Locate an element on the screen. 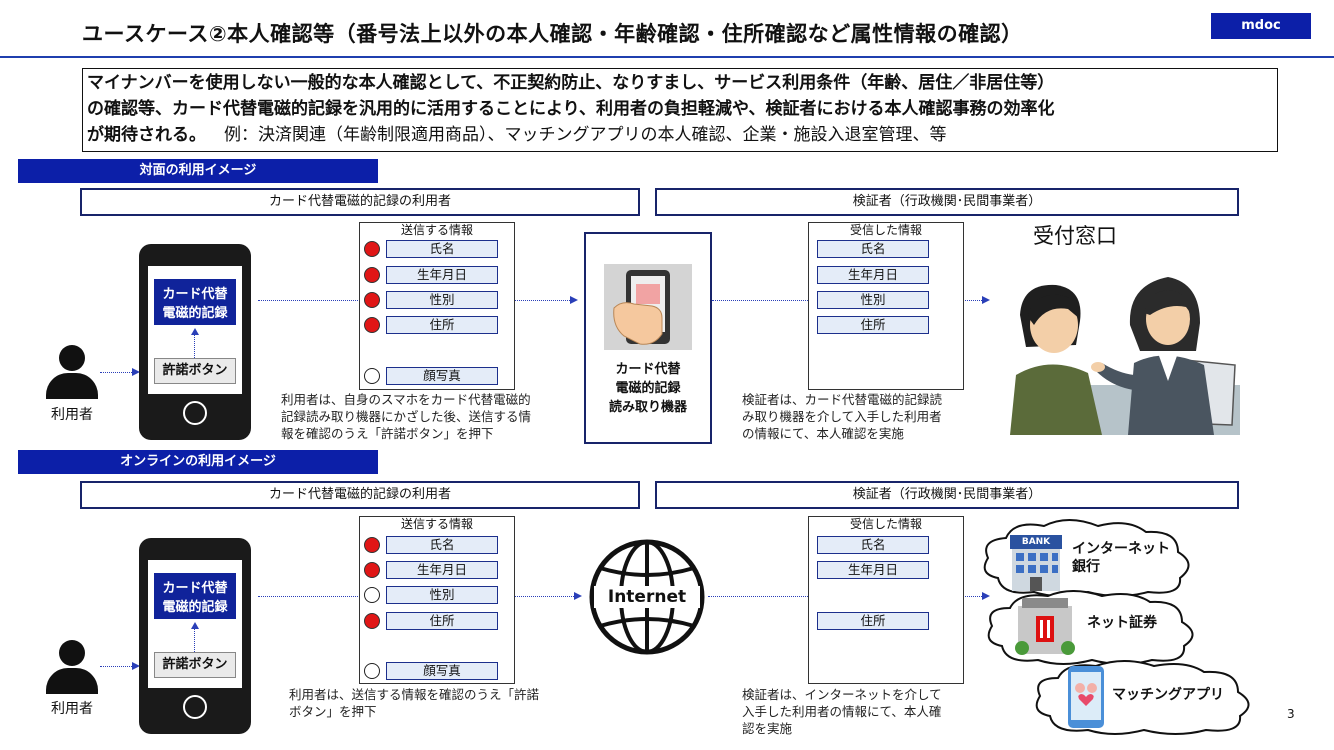 The image size is (1334, 750). service-net-securities: ネット証券 is located at coordinates (1122, 623).